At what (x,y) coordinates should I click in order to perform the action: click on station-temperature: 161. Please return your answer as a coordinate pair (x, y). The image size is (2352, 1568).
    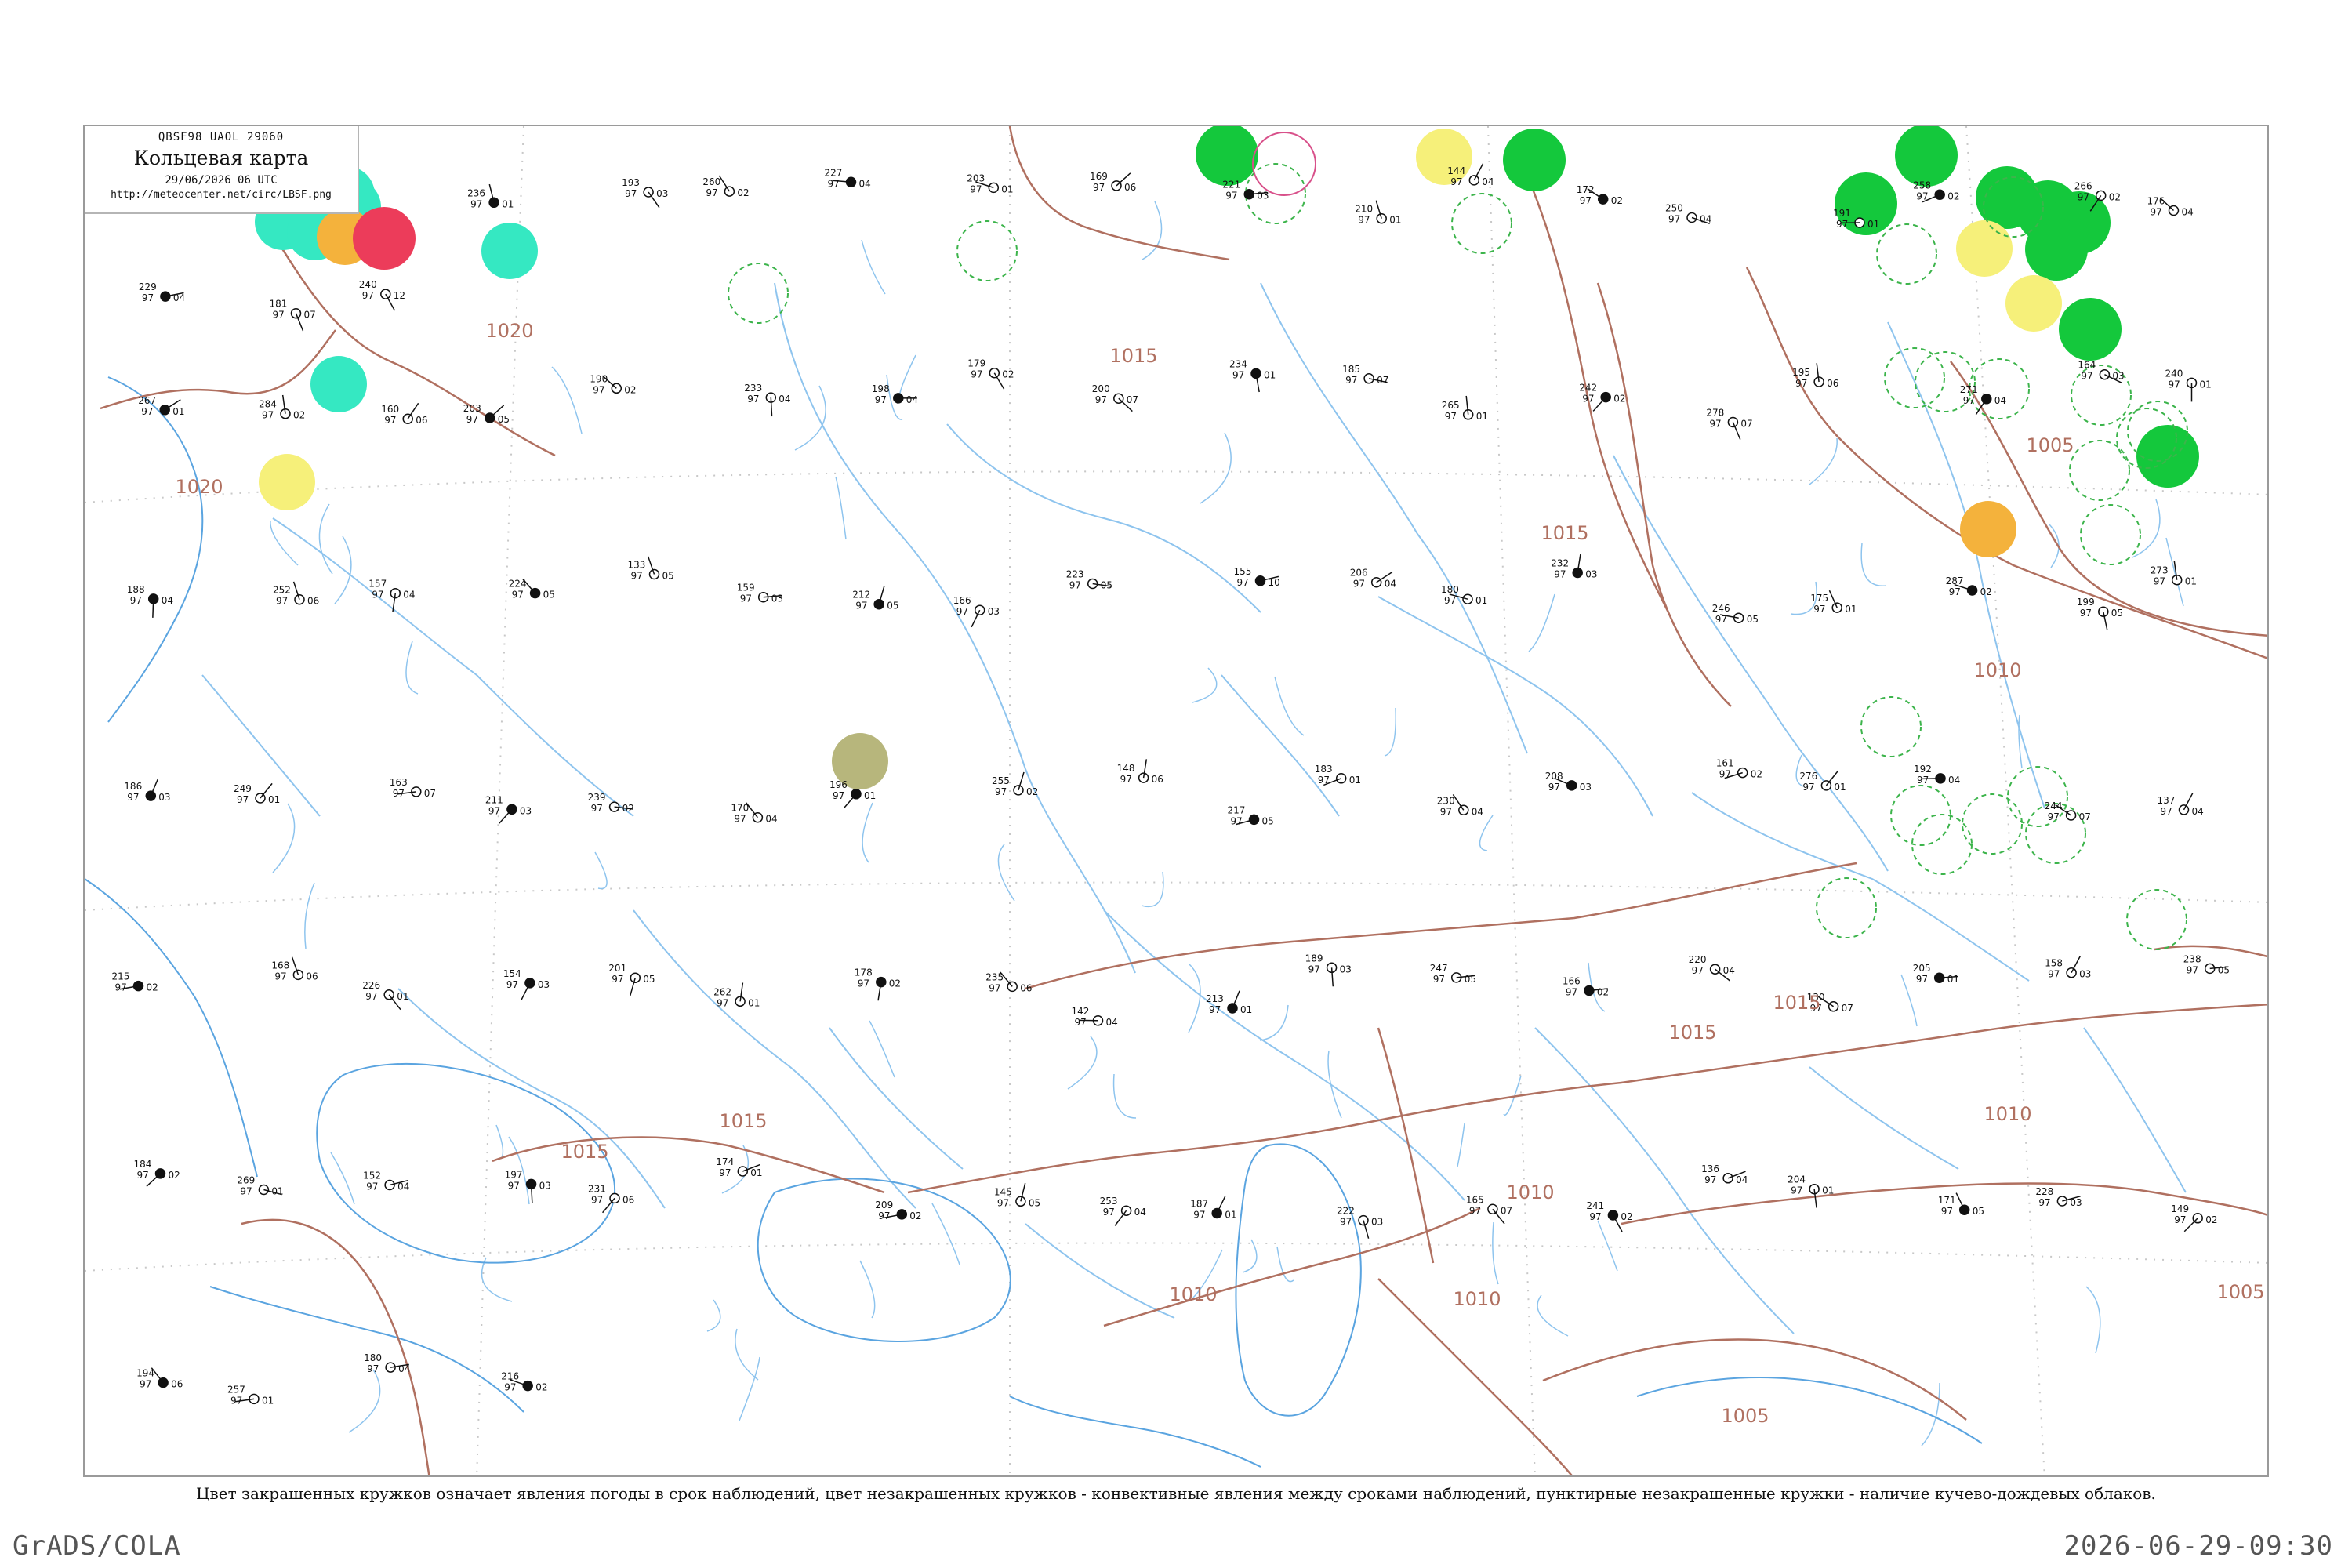
    Looking at the image, I should click on (1725, 763).